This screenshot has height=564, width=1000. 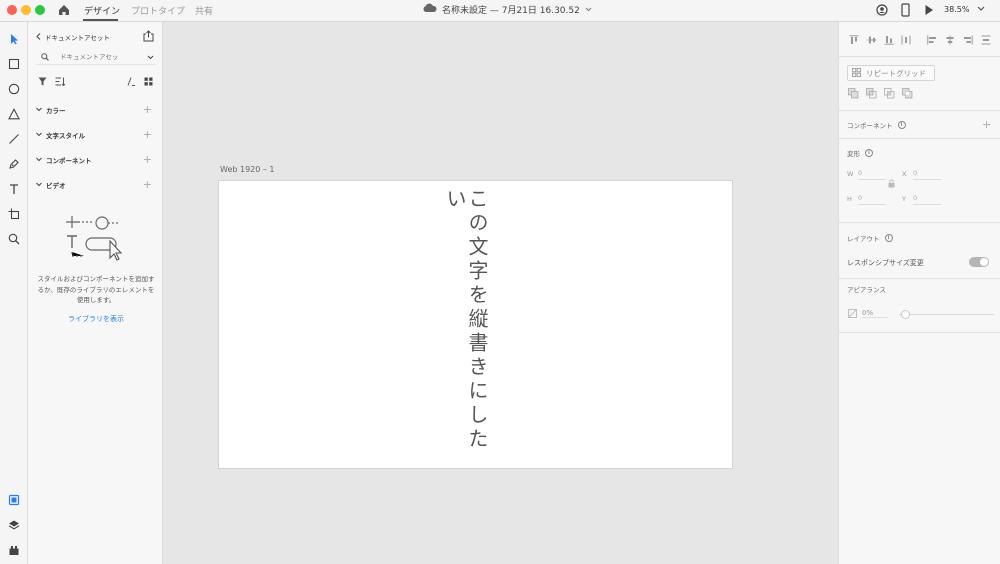 I want to click on tool-bar, so click(x=14, y=293).